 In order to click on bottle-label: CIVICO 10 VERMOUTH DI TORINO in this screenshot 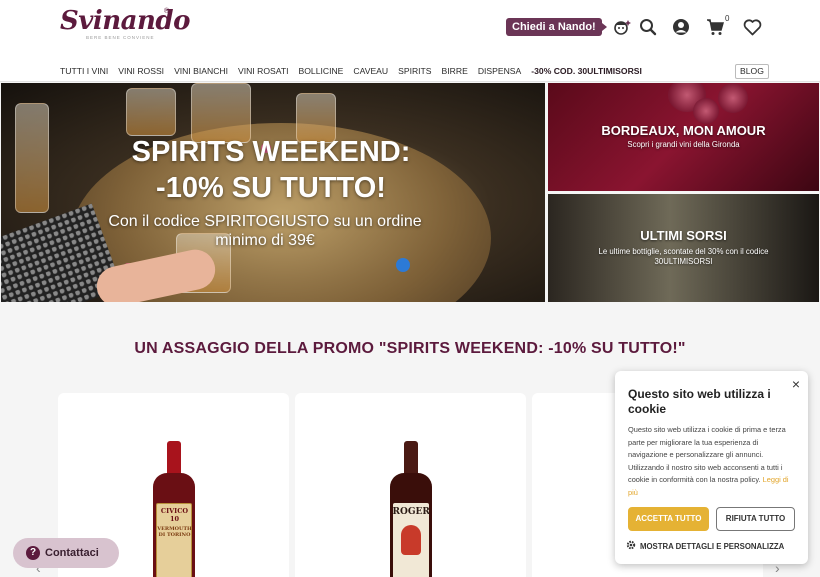, I will do `click(173, 540)`.